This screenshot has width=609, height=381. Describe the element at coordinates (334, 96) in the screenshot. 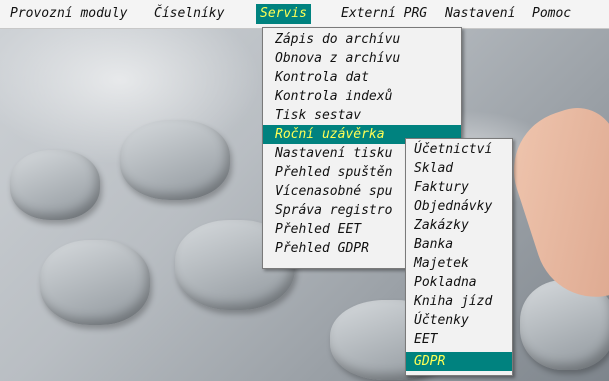

I see `menu-item-label: Kontrola indexů` at that location.